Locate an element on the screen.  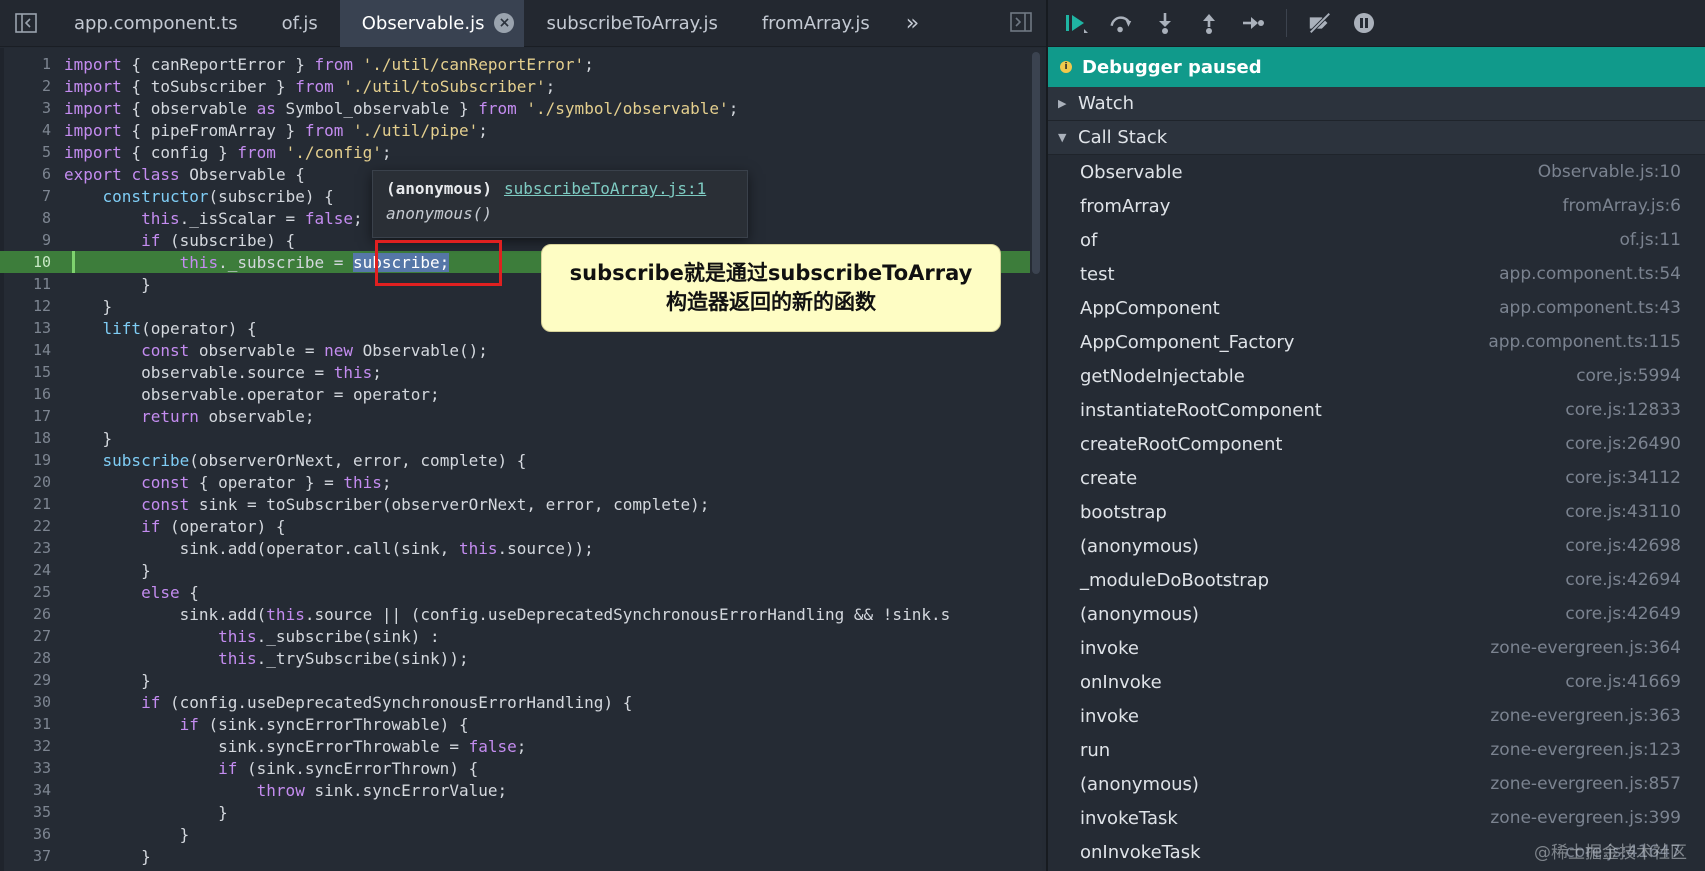
line-number: 20 is located at coordinates (32, 482).